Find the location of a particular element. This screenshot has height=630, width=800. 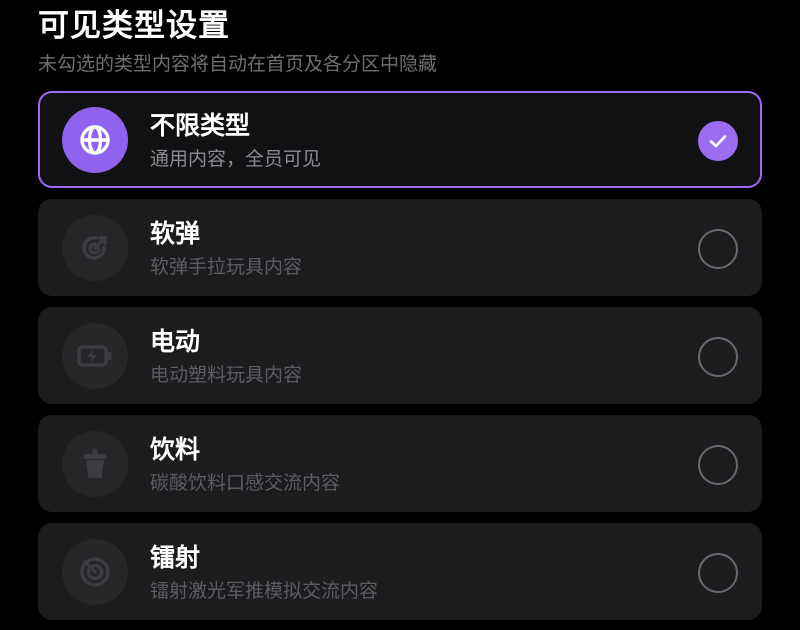

type-option-laser: 镭射 镭射激光军推模拟交流内容 is located at coordinates (400, 571).